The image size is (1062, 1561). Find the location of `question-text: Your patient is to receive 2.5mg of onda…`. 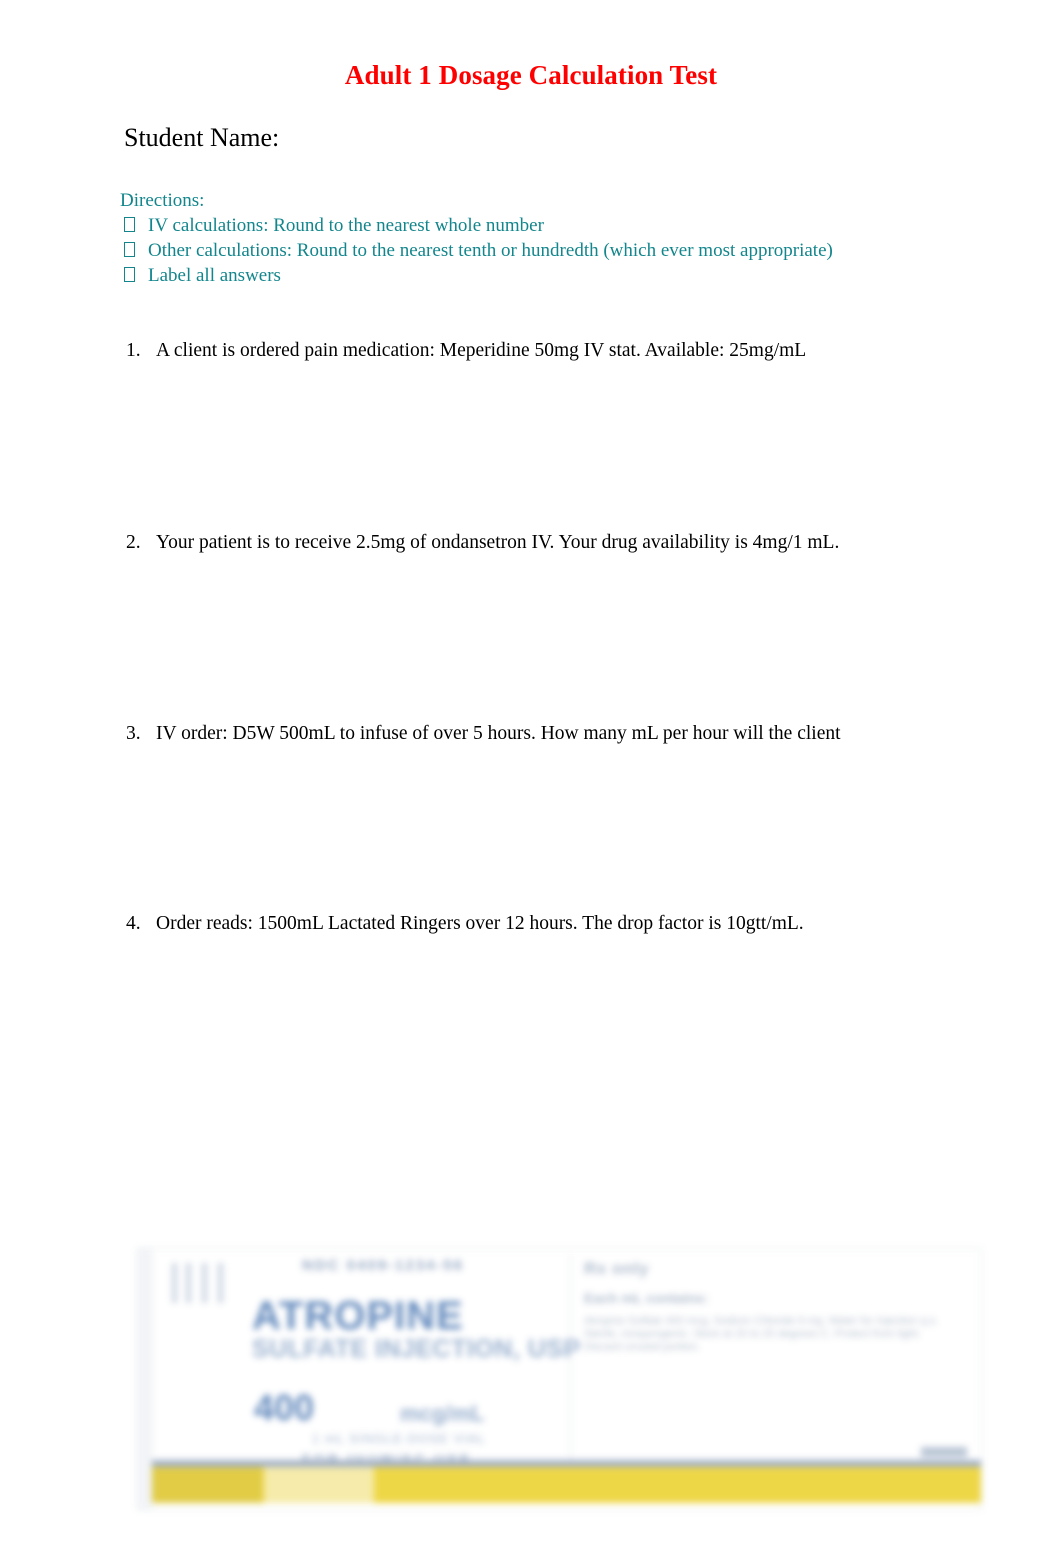

question-text: Your patient is to receive 2.5mg of onda… is located at coordinates (498, 542).